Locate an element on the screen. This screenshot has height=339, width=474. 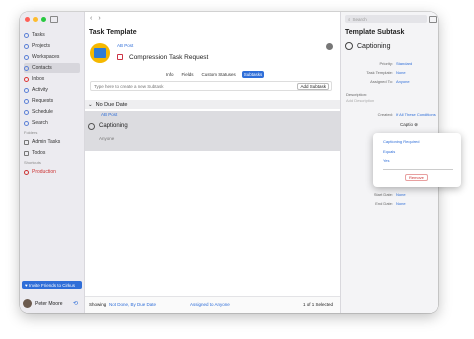
sidebar-item-contacts: Contacts is located at coordinates (52, 68).